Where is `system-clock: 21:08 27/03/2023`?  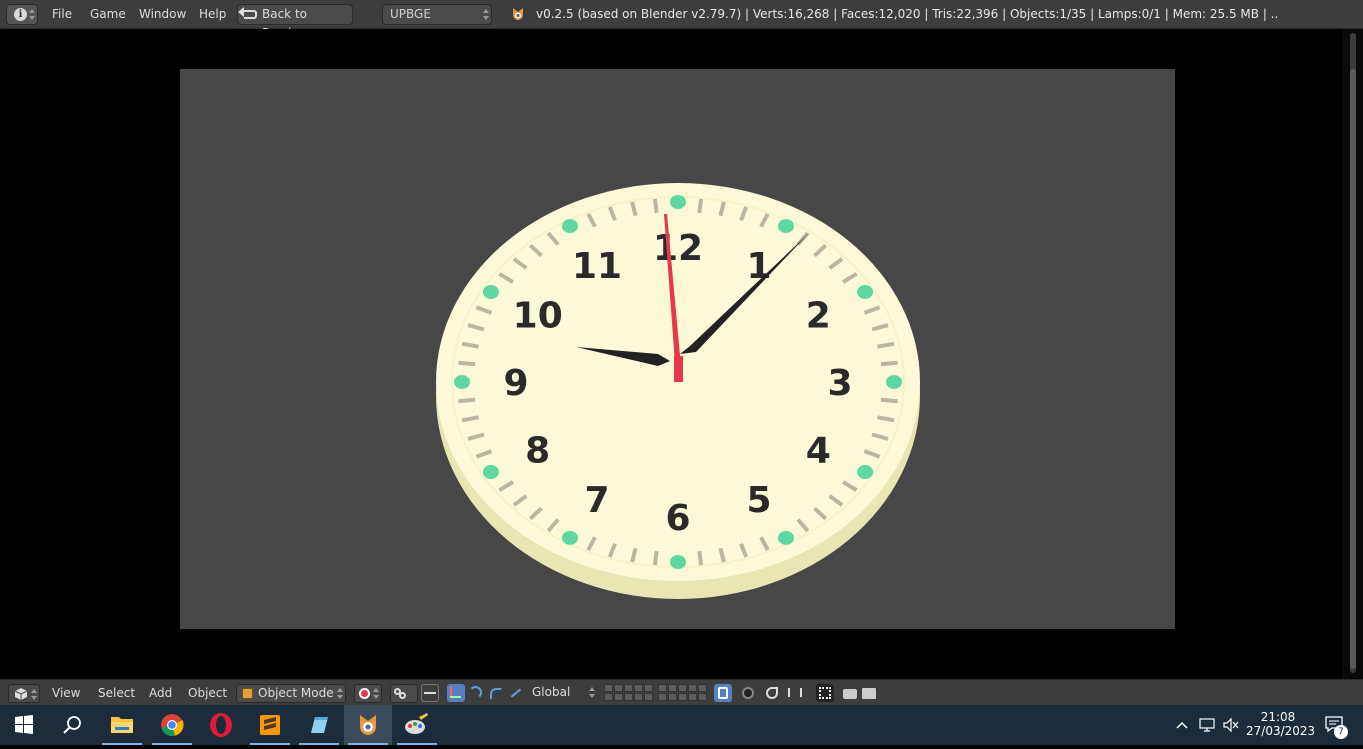
system-clock: 21:08 27/03/2023 is located at coordinates (1281, 724).